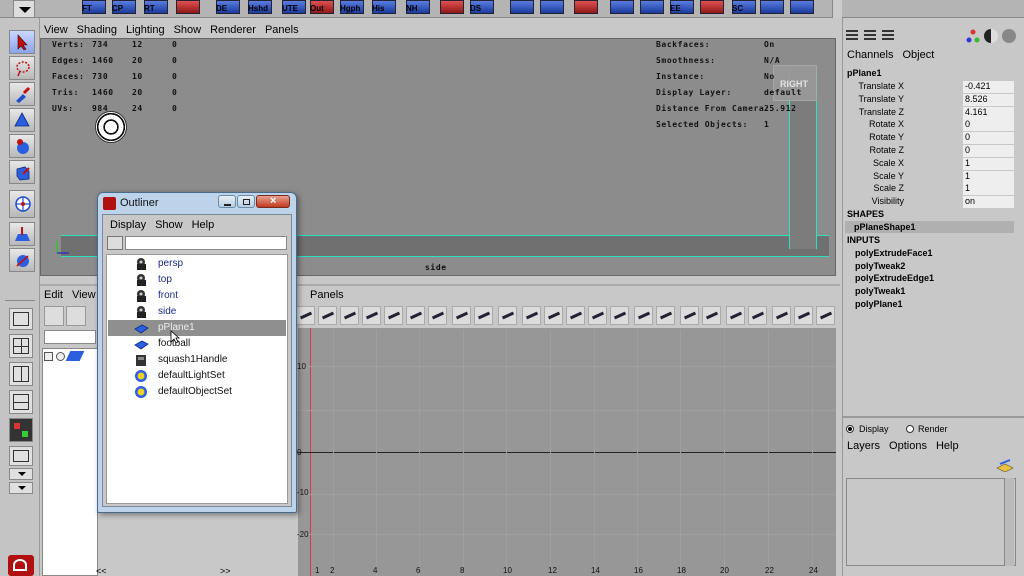  I want to click on select-tool-button, so click(22, 42).